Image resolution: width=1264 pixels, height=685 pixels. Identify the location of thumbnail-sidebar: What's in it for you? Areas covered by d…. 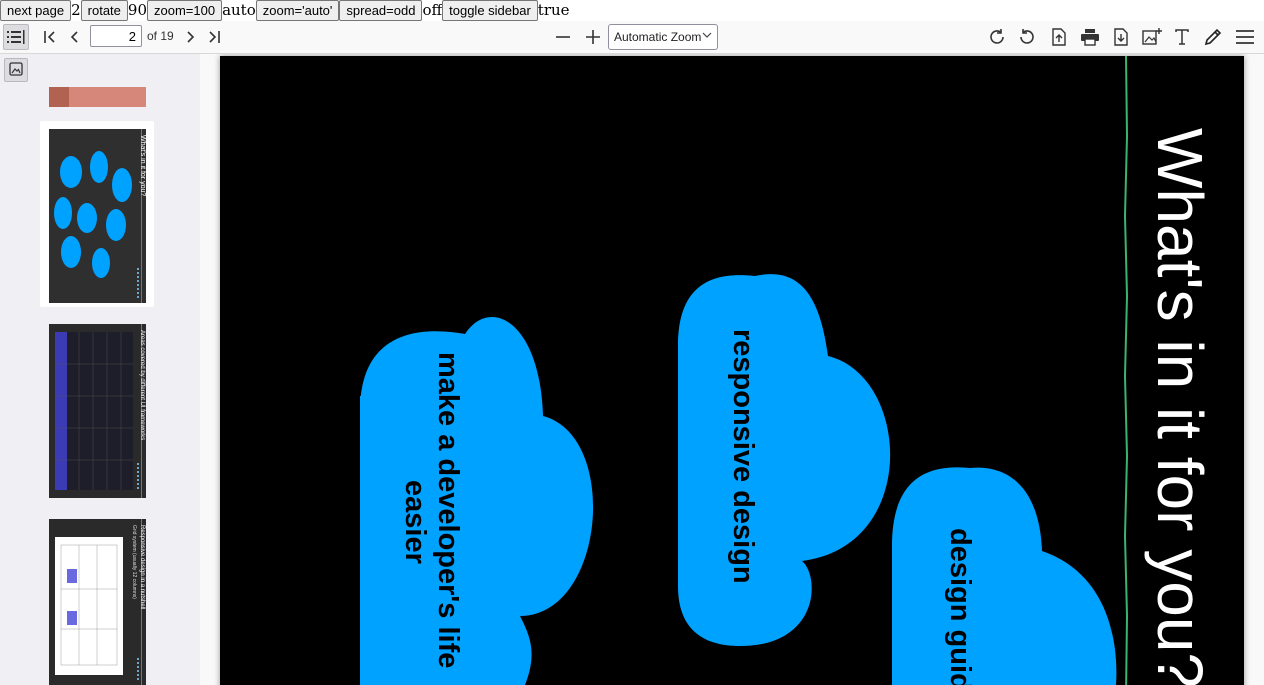
(100, 369).